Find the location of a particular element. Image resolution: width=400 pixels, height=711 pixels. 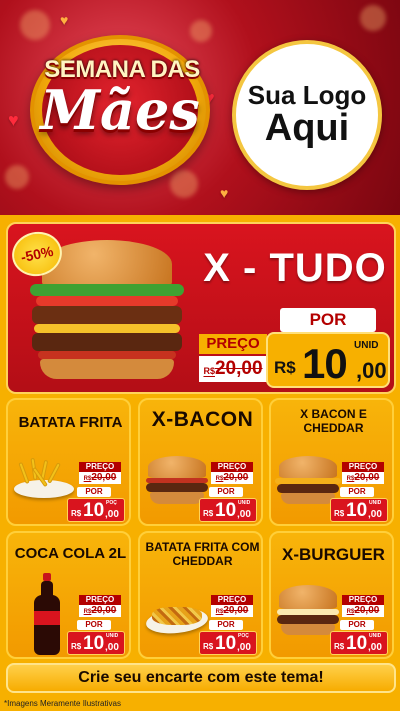

product-name: X BACON E CHEDDAR is located at coordinates (333, 421).